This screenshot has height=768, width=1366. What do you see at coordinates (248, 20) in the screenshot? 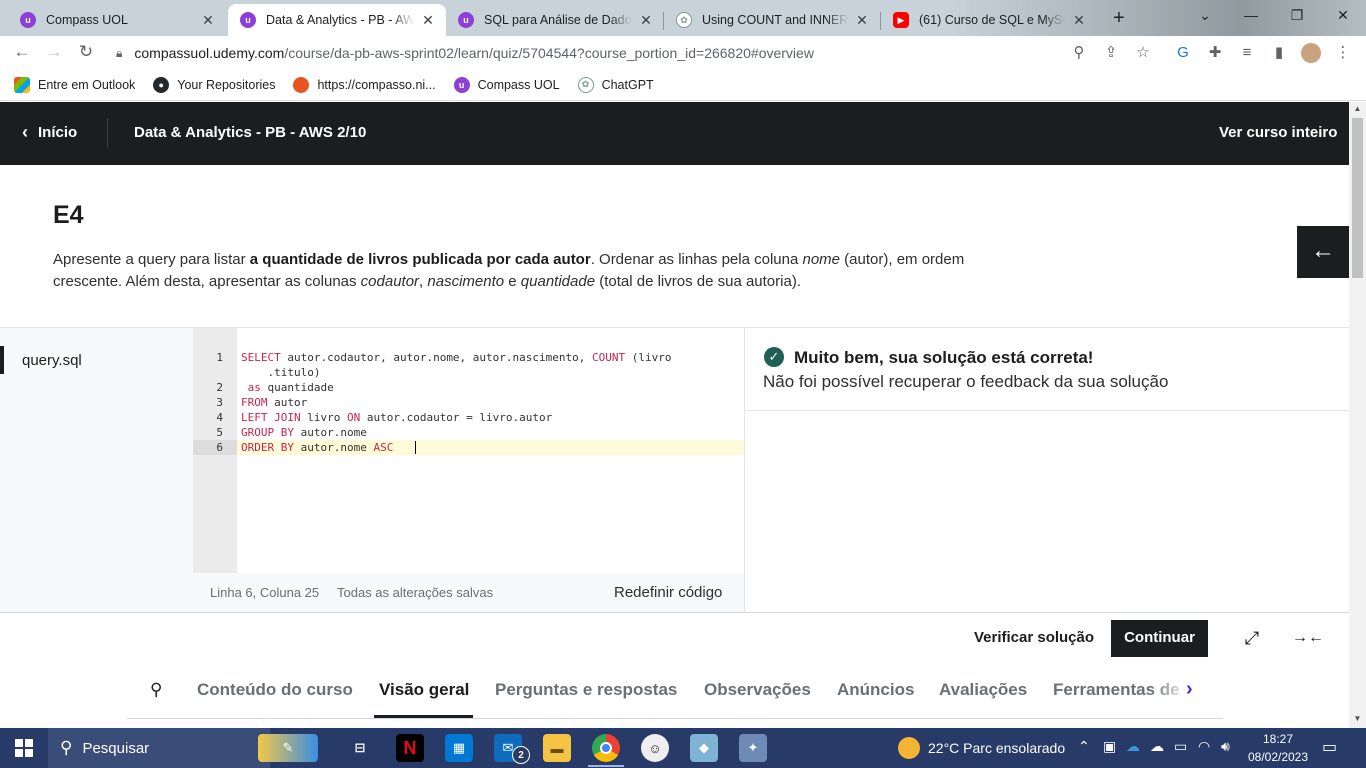
I see `udemy-favicon-icon: u` at bounding box center [248, 20].